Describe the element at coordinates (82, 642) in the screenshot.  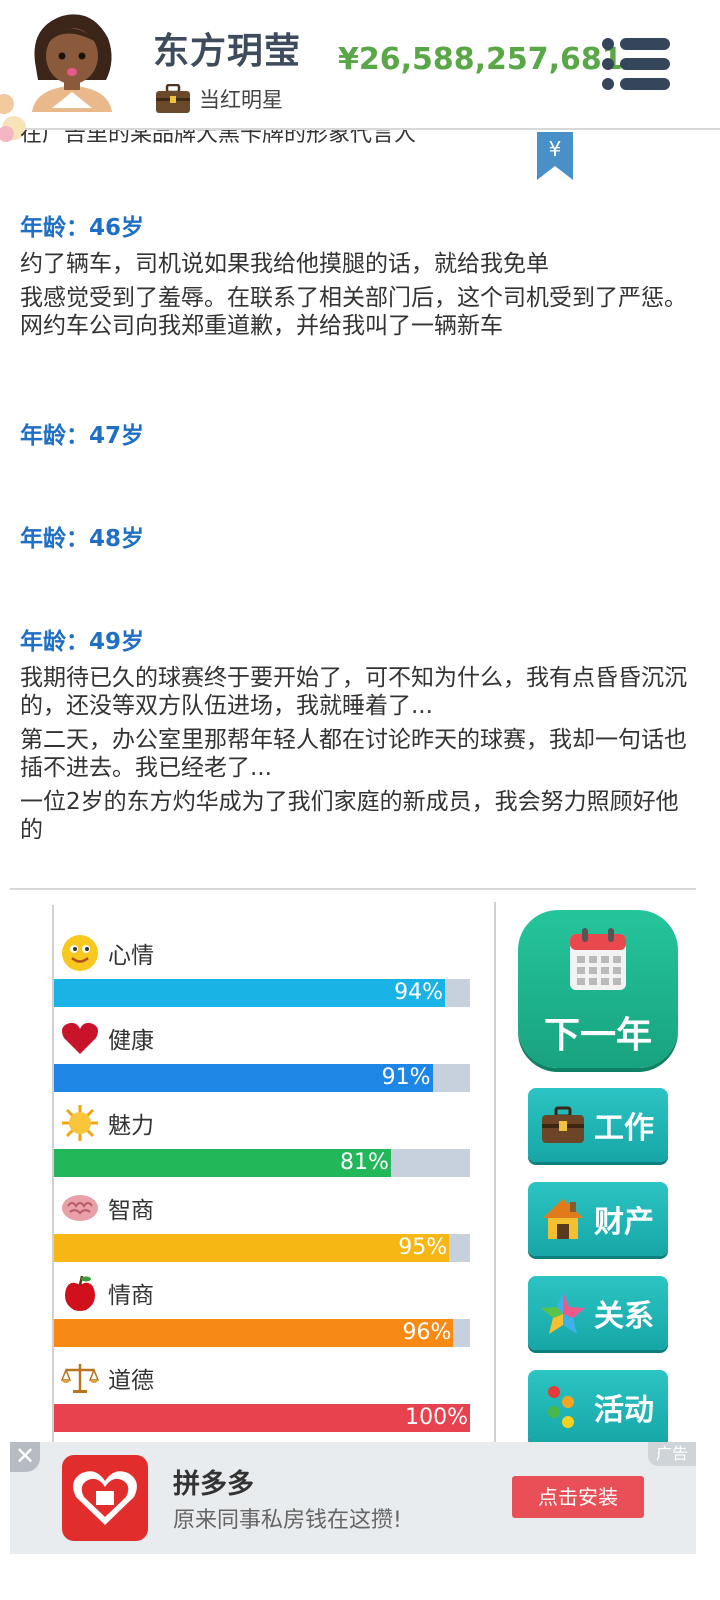
I see `age-heading: 年龄：49岁` at that location.